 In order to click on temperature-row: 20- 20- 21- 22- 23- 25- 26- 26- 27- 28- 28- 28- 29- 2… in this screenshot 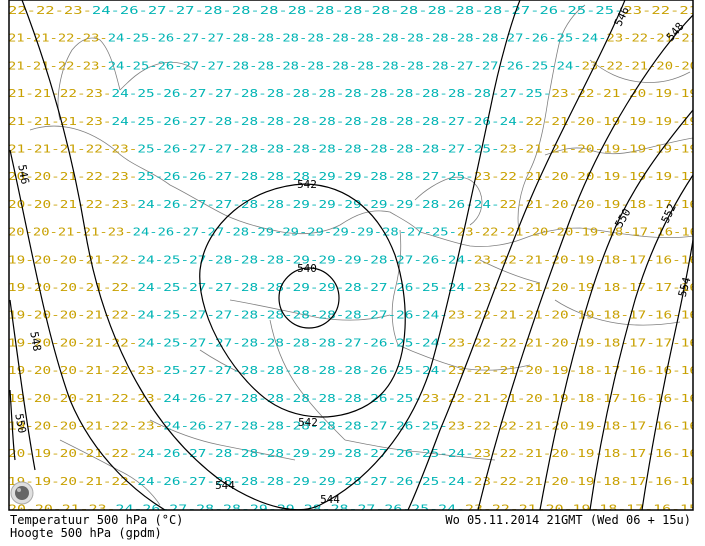, I will do `click(353, 176)`.